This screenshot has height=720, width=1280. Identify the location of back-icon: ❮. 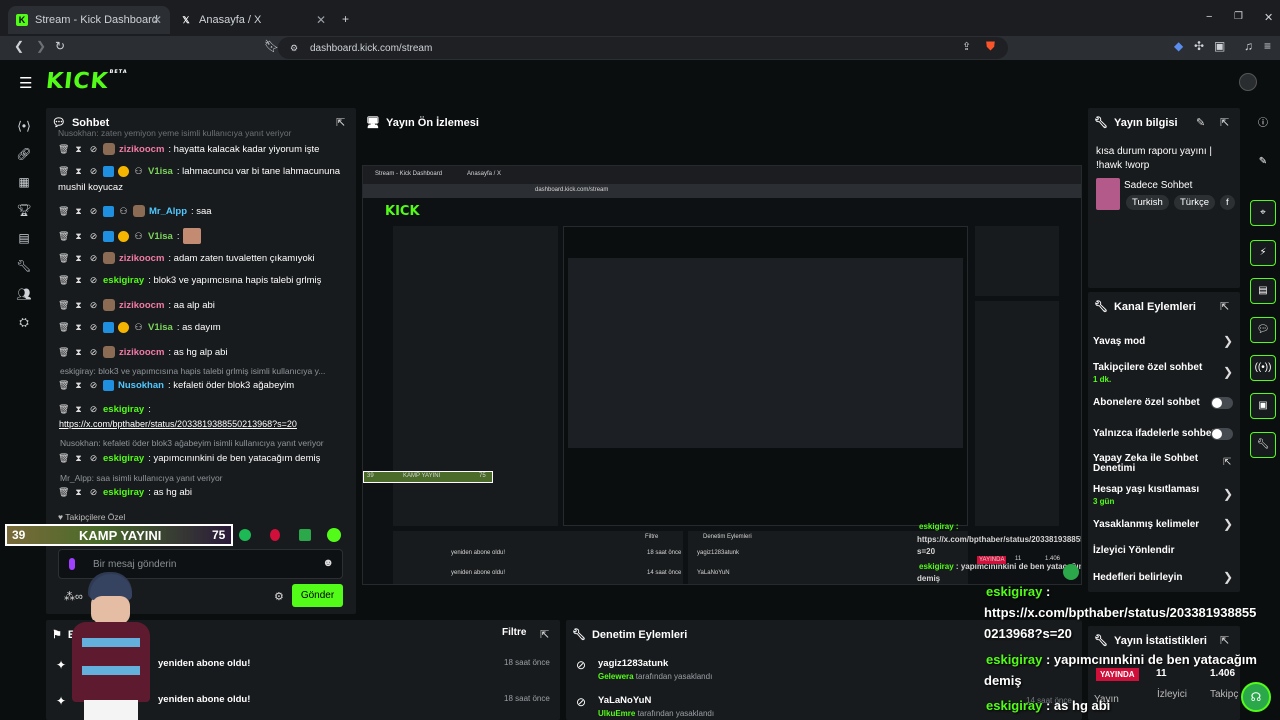
(19, 46).